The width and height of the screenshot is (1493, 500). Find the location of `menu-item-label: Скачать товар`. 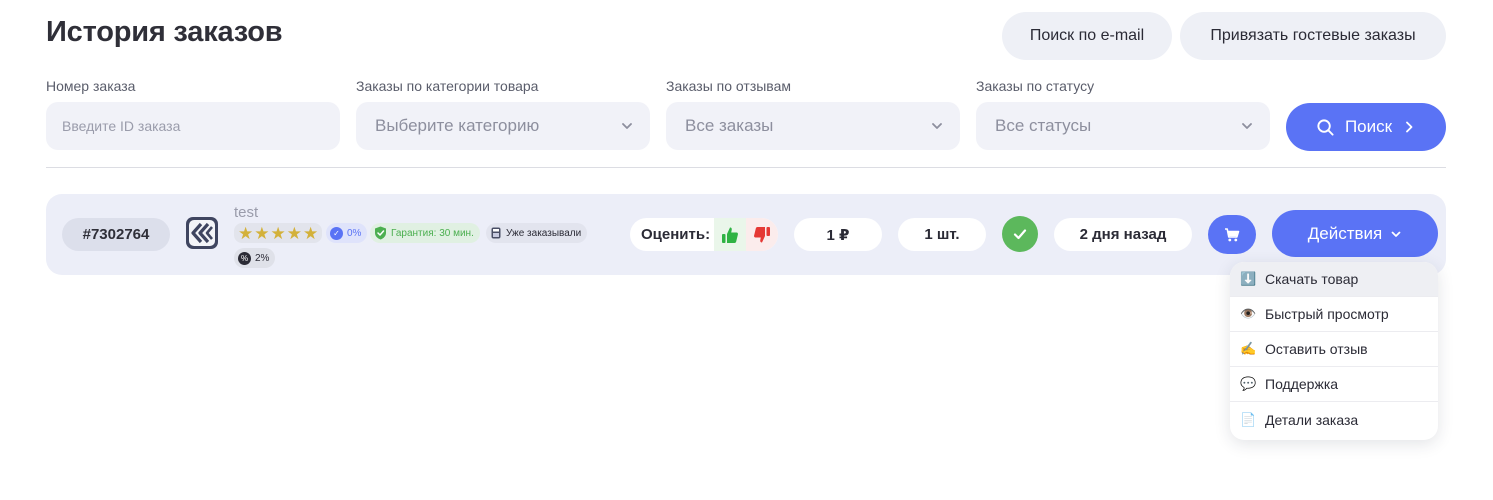

menu-item-label: Скачать товар is located at coordinates (1312, 279).